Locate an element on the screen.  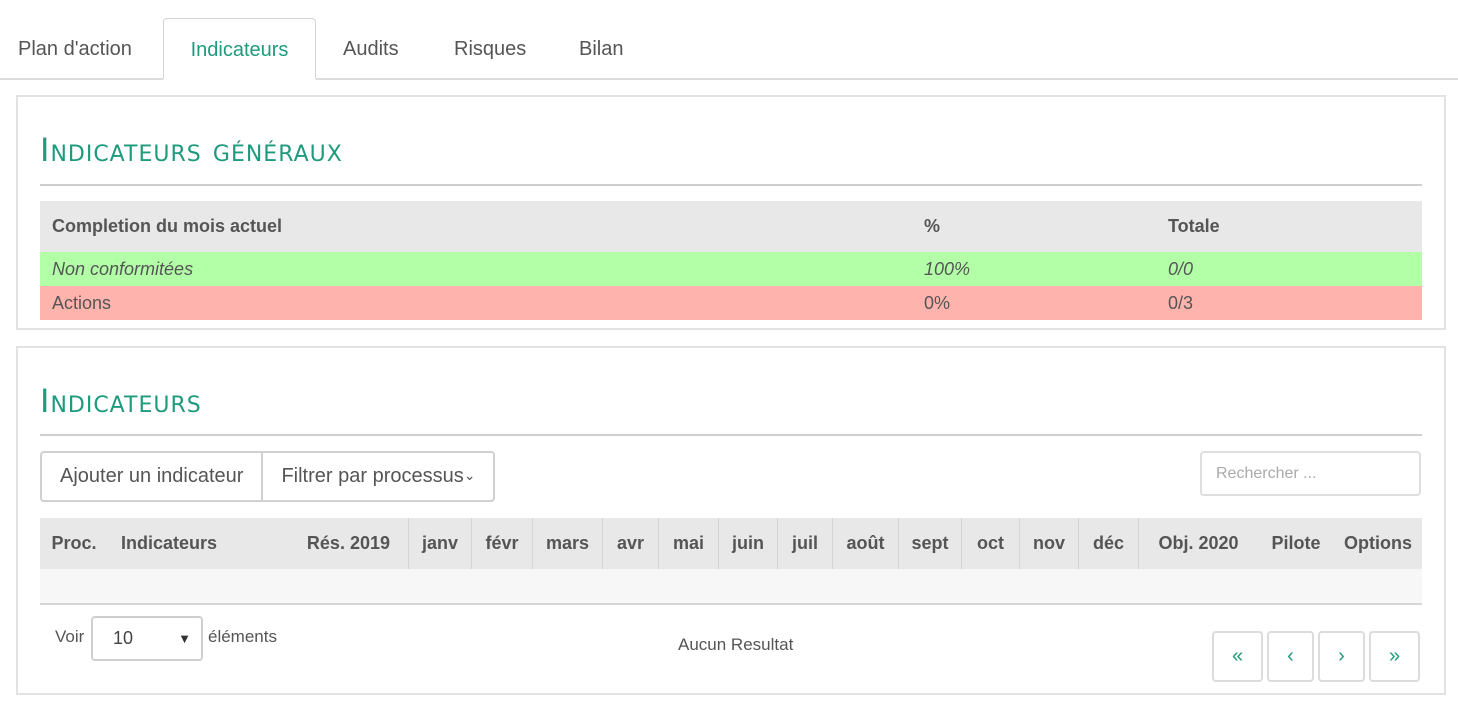
filter-process-dropdown: Filtrer par processus⌄ is located at coordinates (379, 476).